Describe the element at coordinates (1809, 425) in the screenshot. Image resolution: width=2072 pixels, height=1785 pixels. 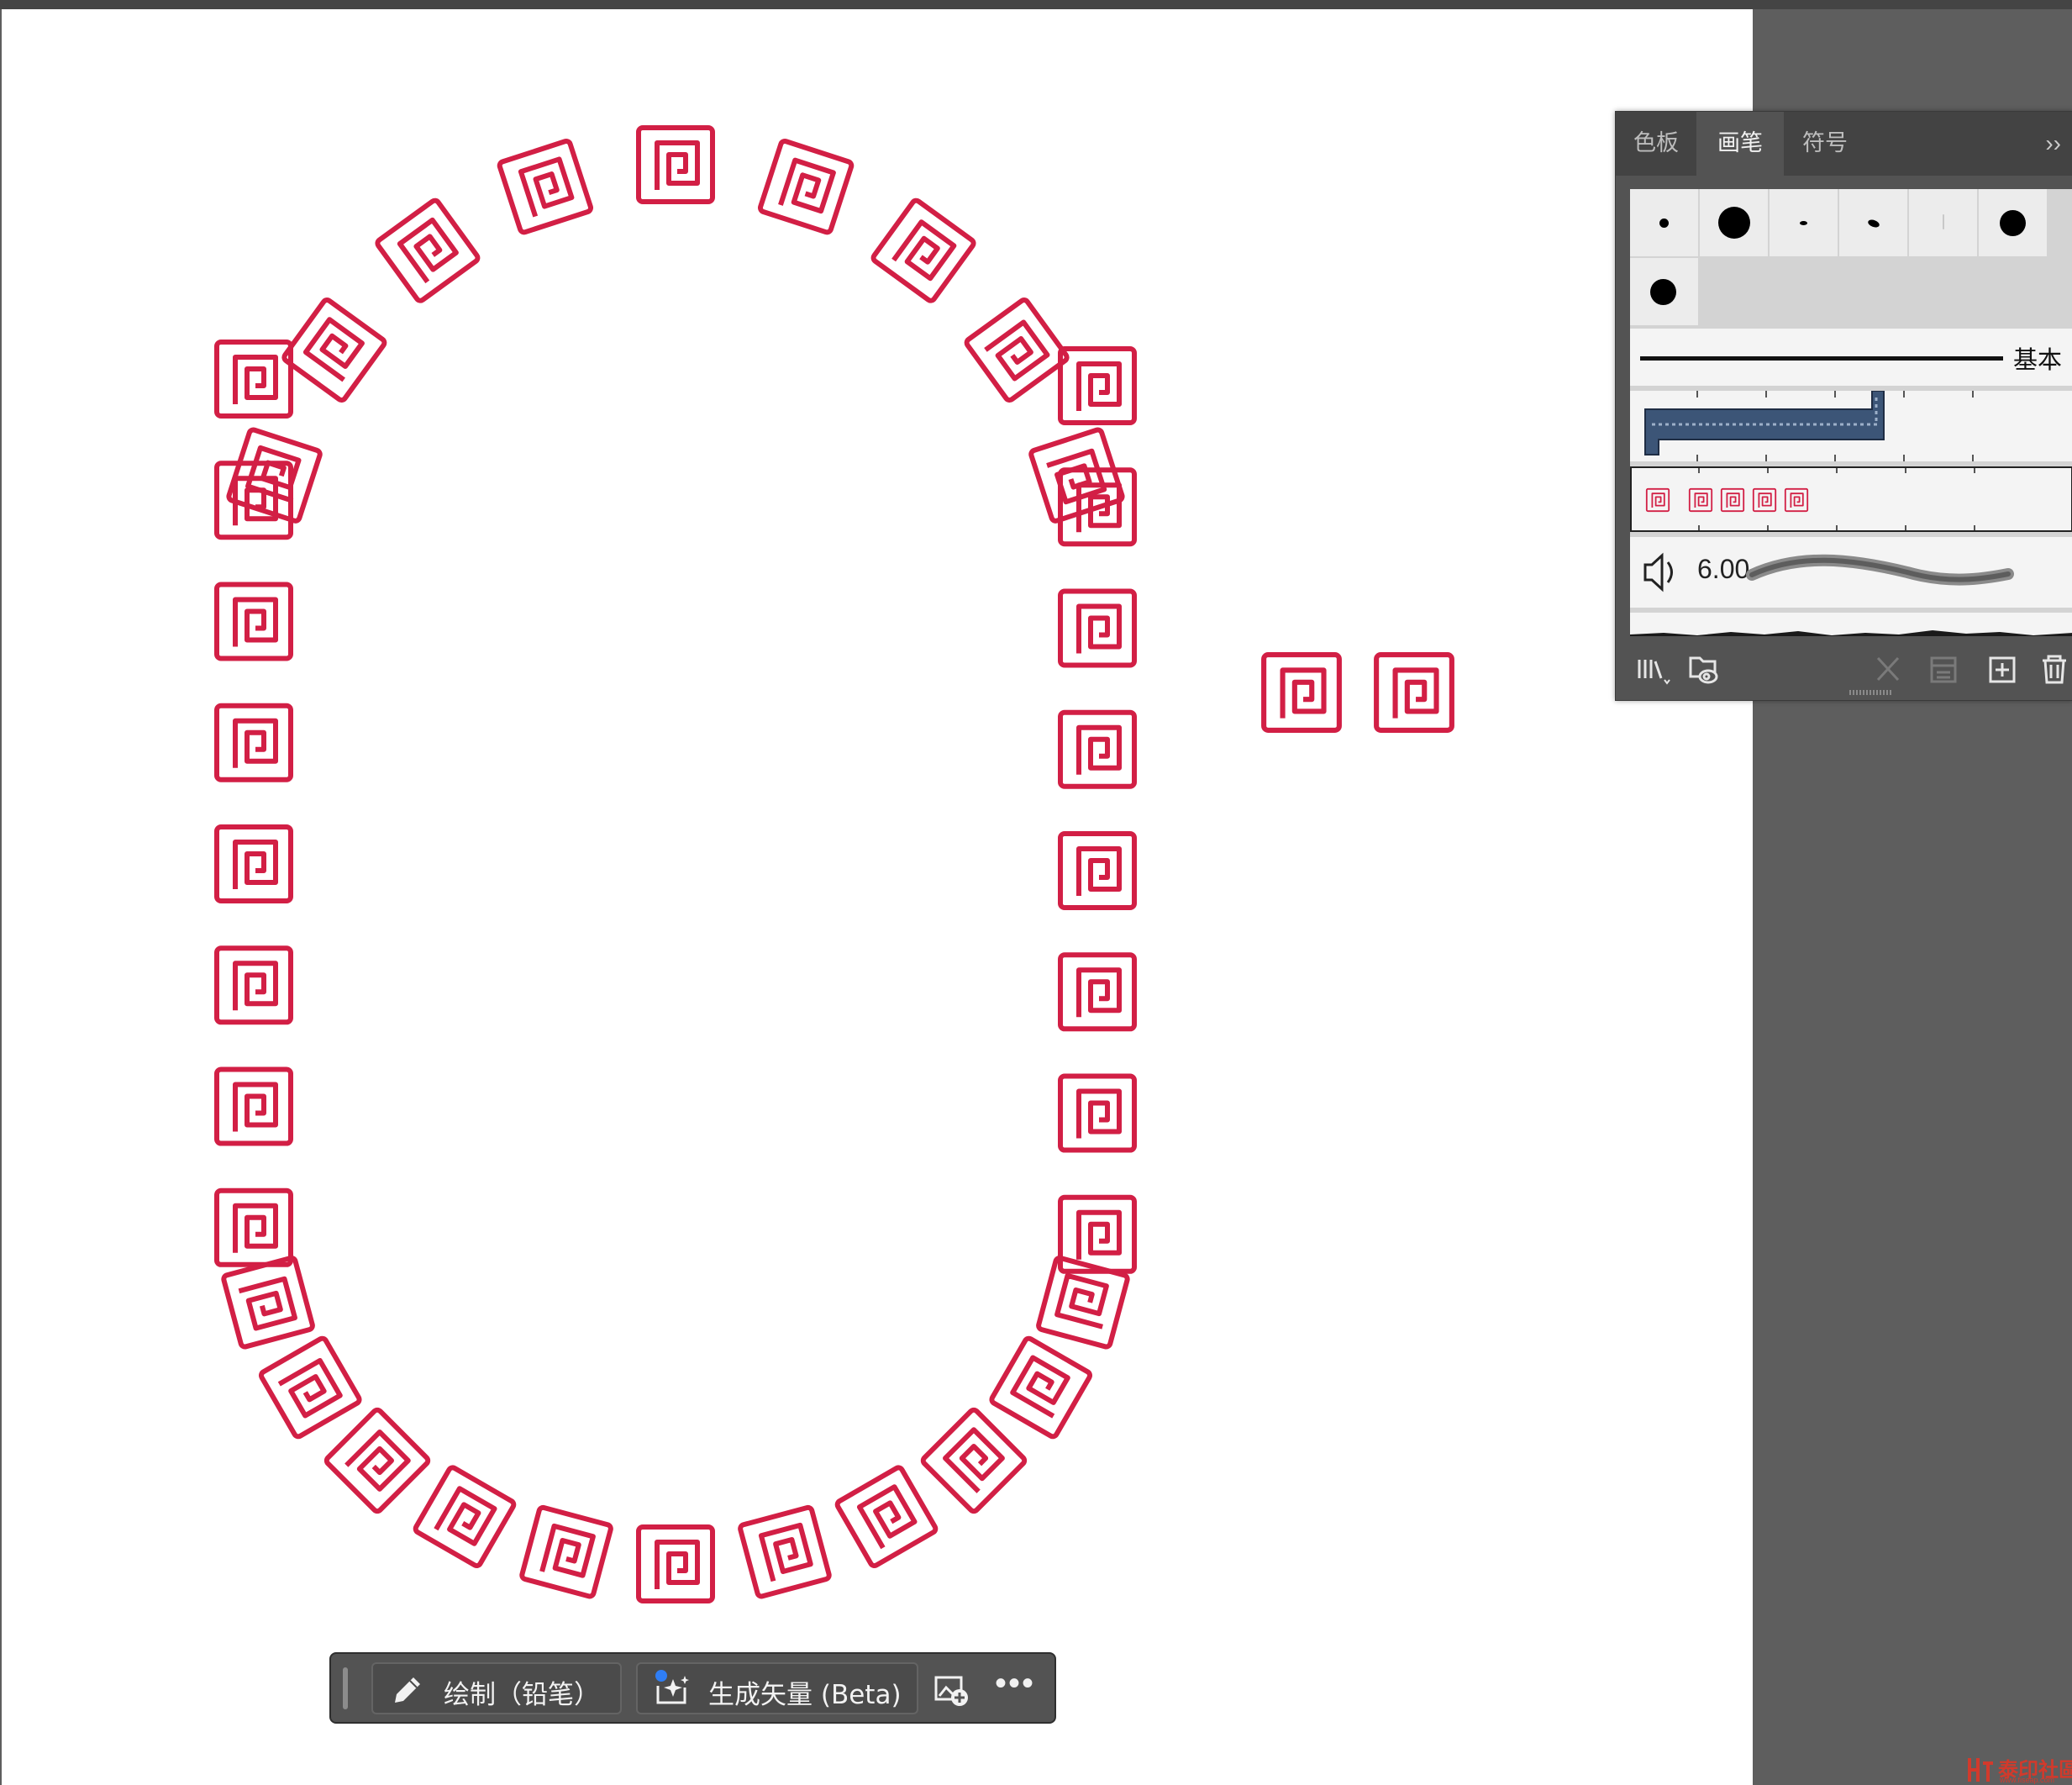
I see `blue-pattern-preview` at that location.